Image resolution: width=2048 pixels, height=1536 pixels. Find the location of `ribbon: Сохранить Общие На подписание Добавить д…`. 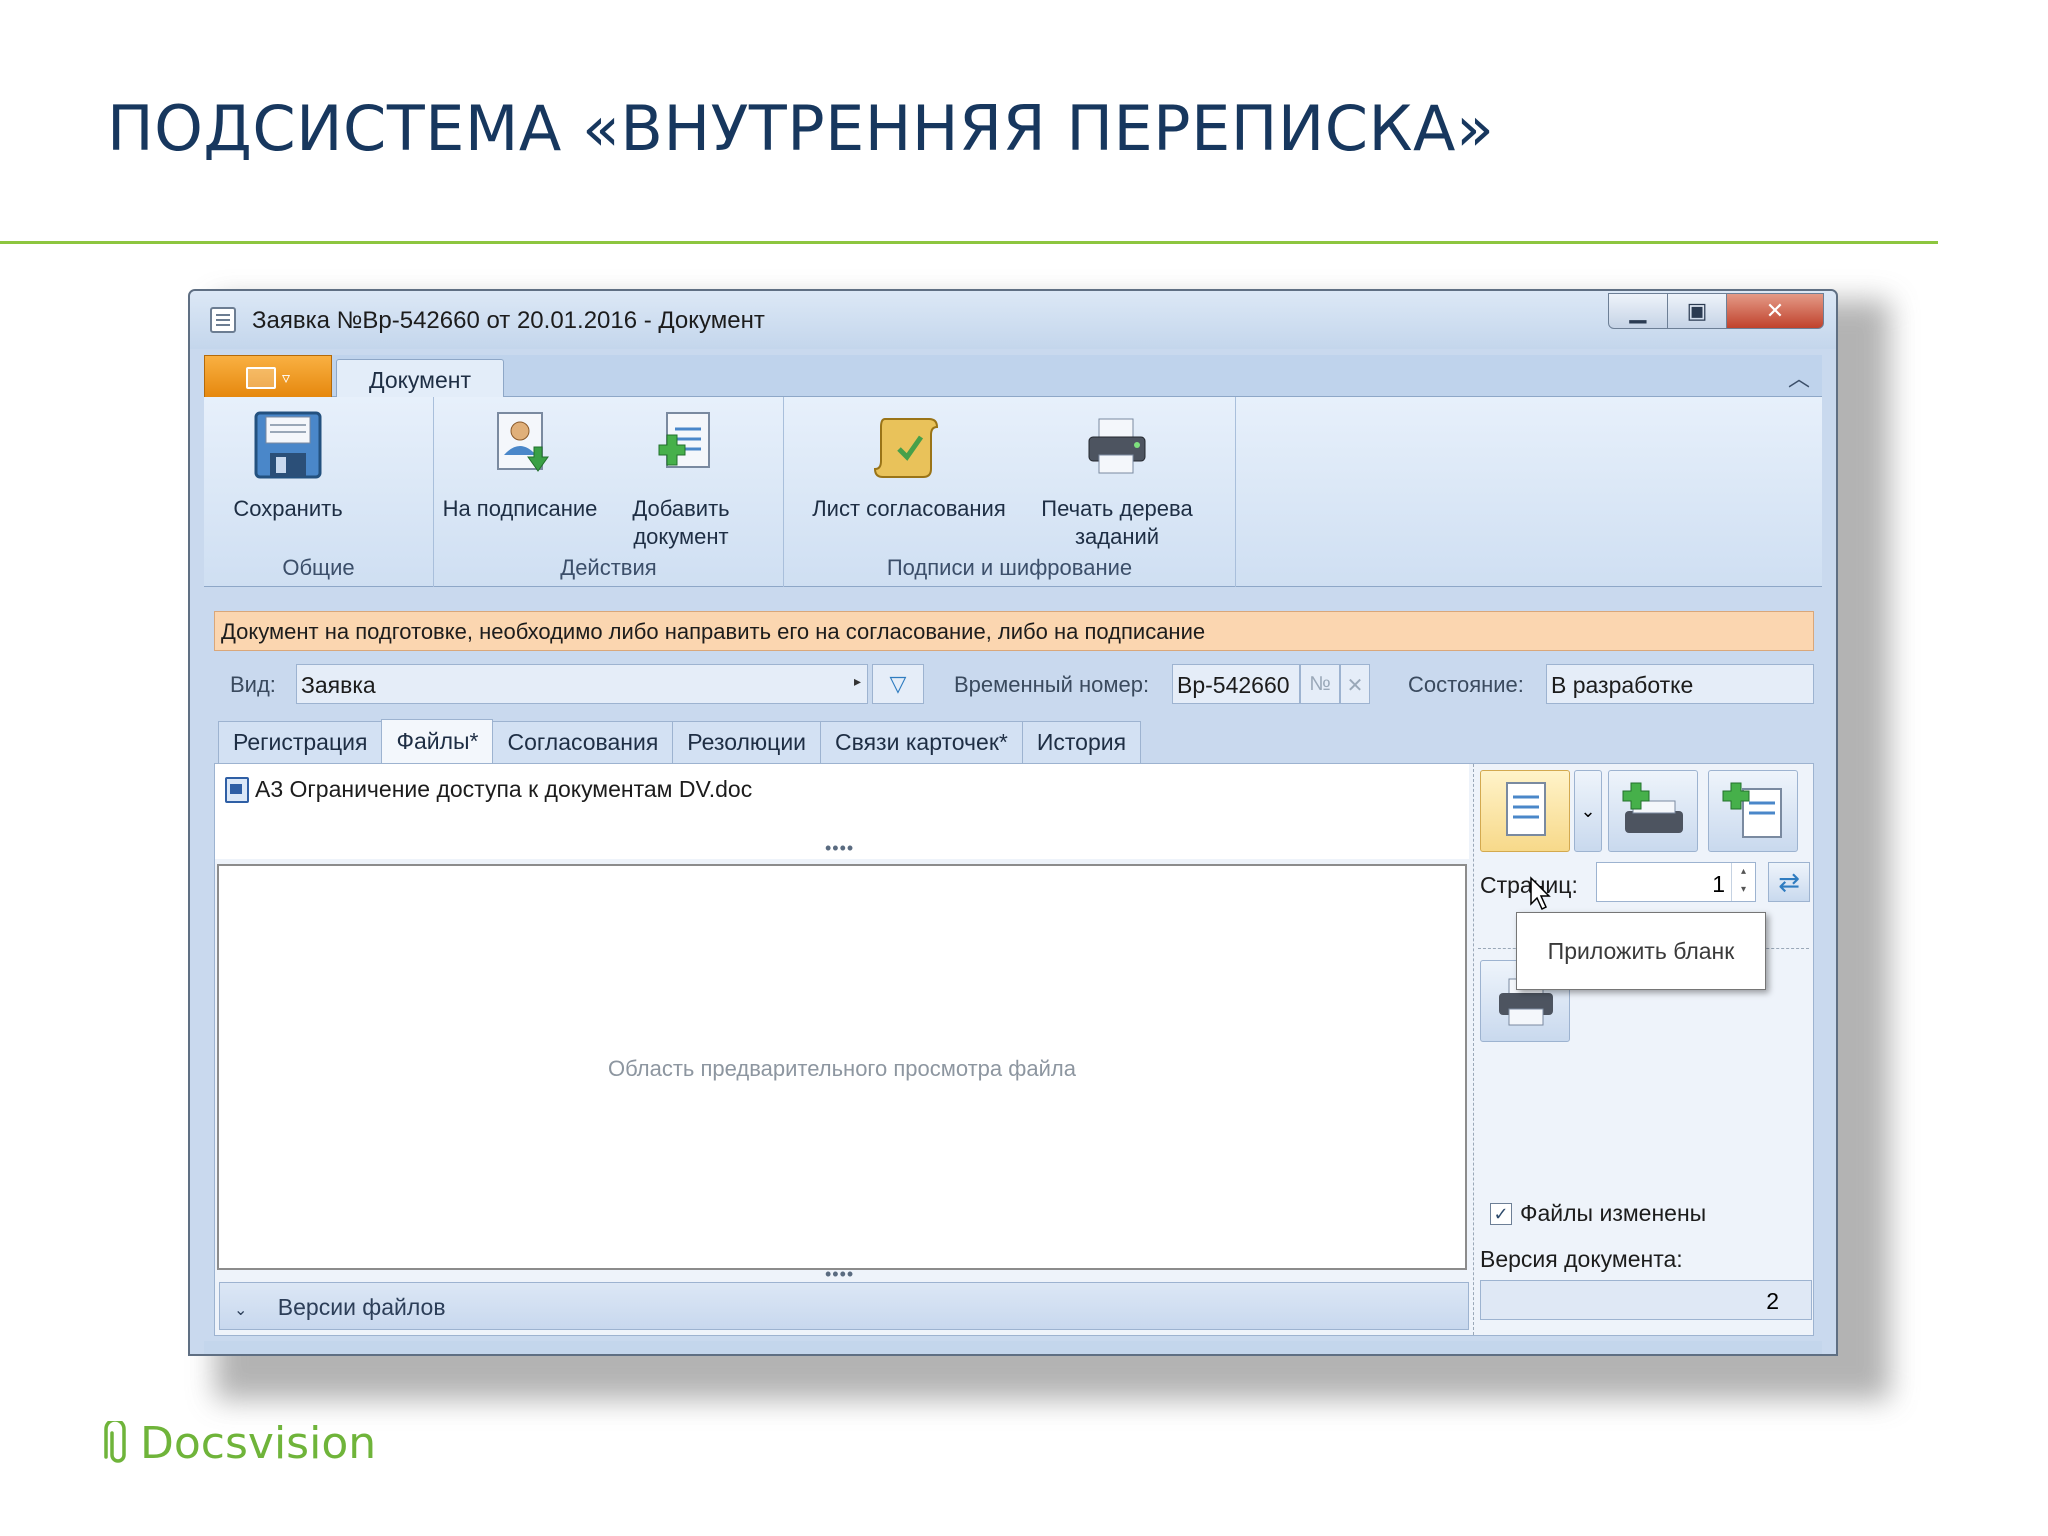

ribbon: Сохранить Общие На подписание Добавить д… is located at coordinates (1013, 492).